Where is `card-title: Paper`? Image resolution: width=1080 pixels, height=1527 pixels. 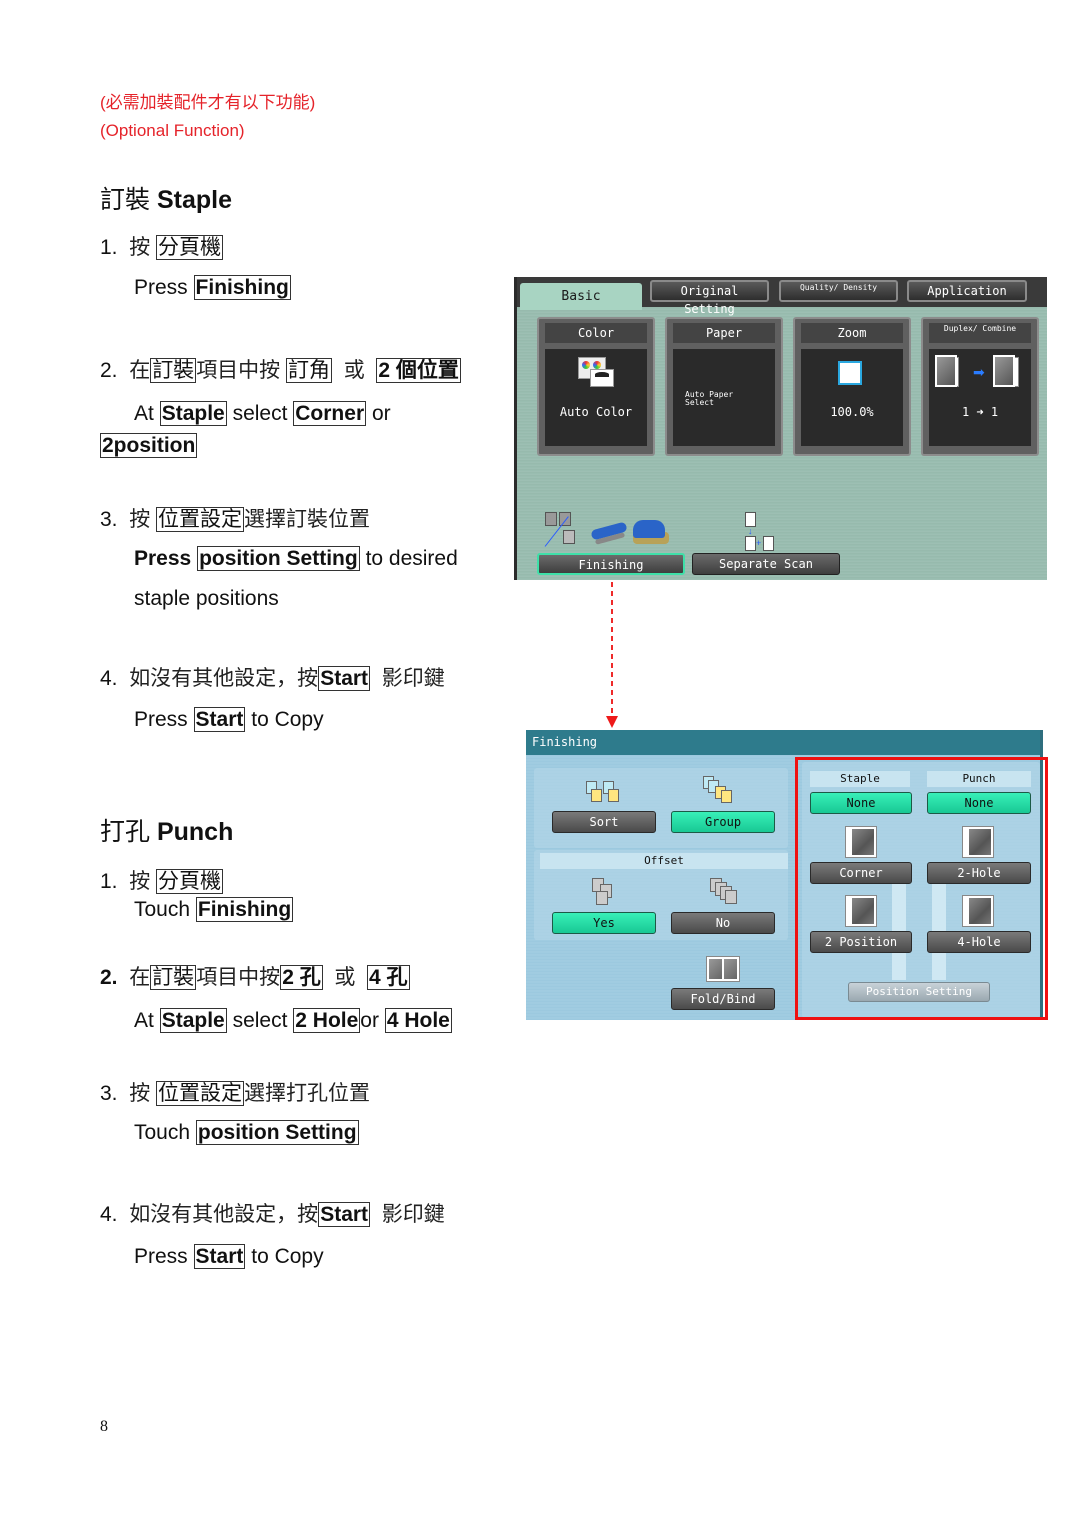
card-title: Paper is located at coordinates (724, 333).